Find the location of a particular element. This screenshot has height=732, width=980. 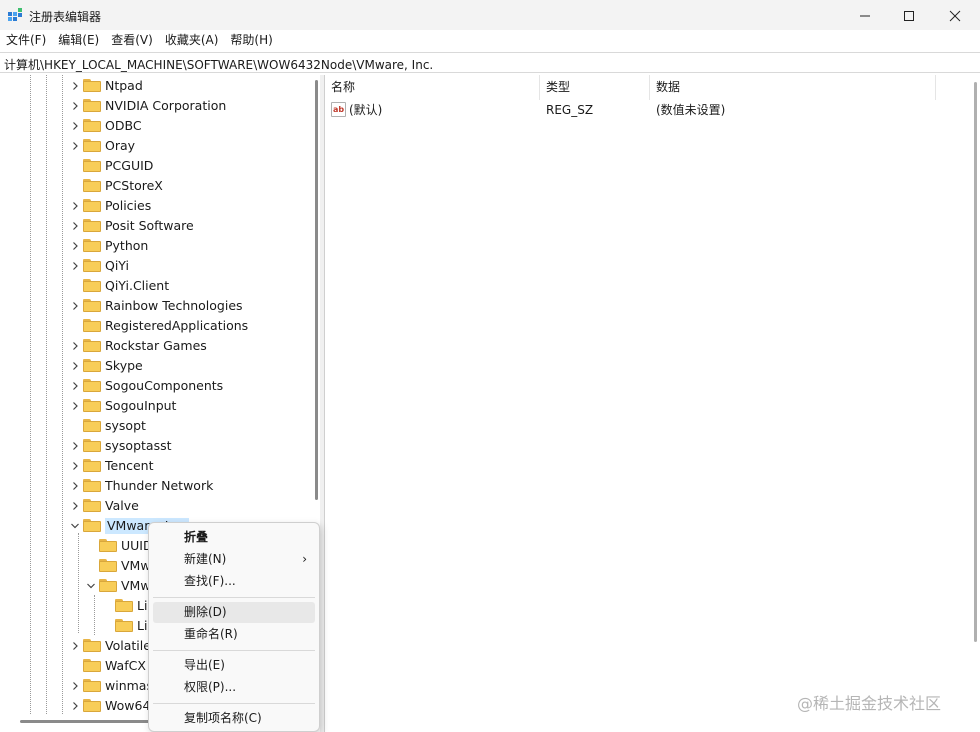

tree-item: RegisteredApplications is located at coordinates (150, 326).